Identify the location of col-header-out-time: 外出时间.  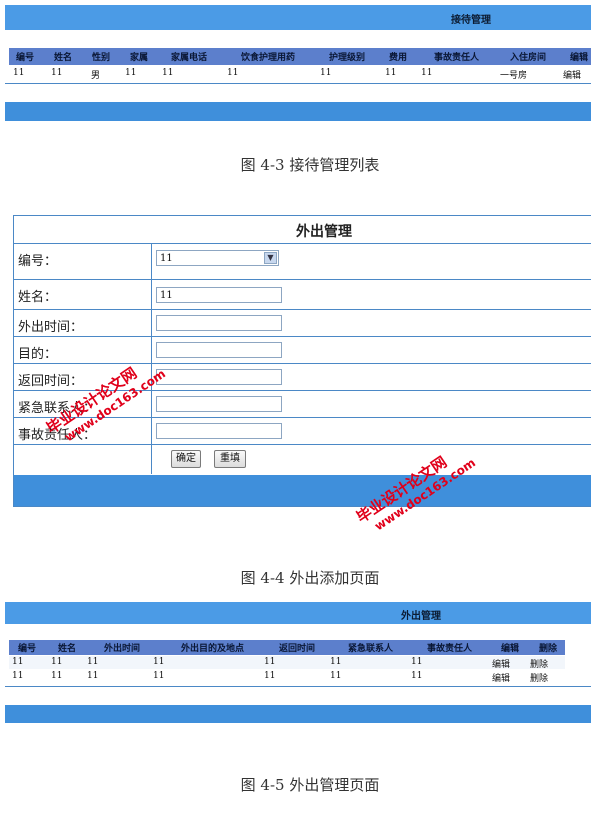
(122, 649).